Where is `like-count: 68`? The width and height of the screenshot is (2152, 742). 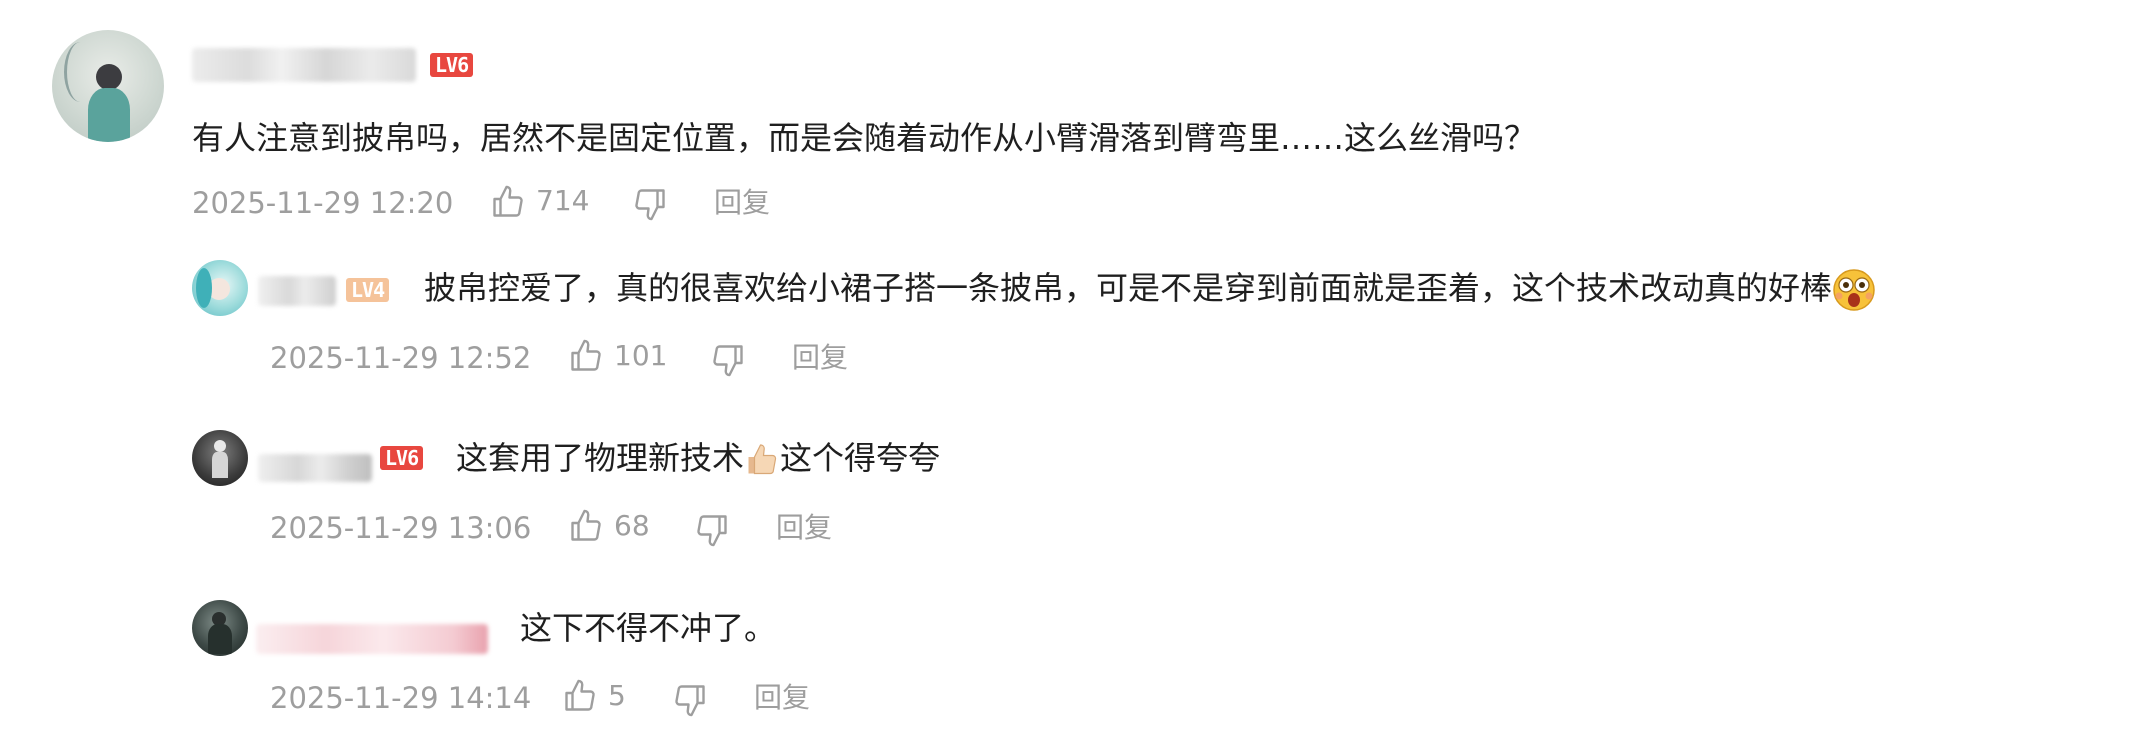 like-count: 68 is located at coordinates (632, 525).